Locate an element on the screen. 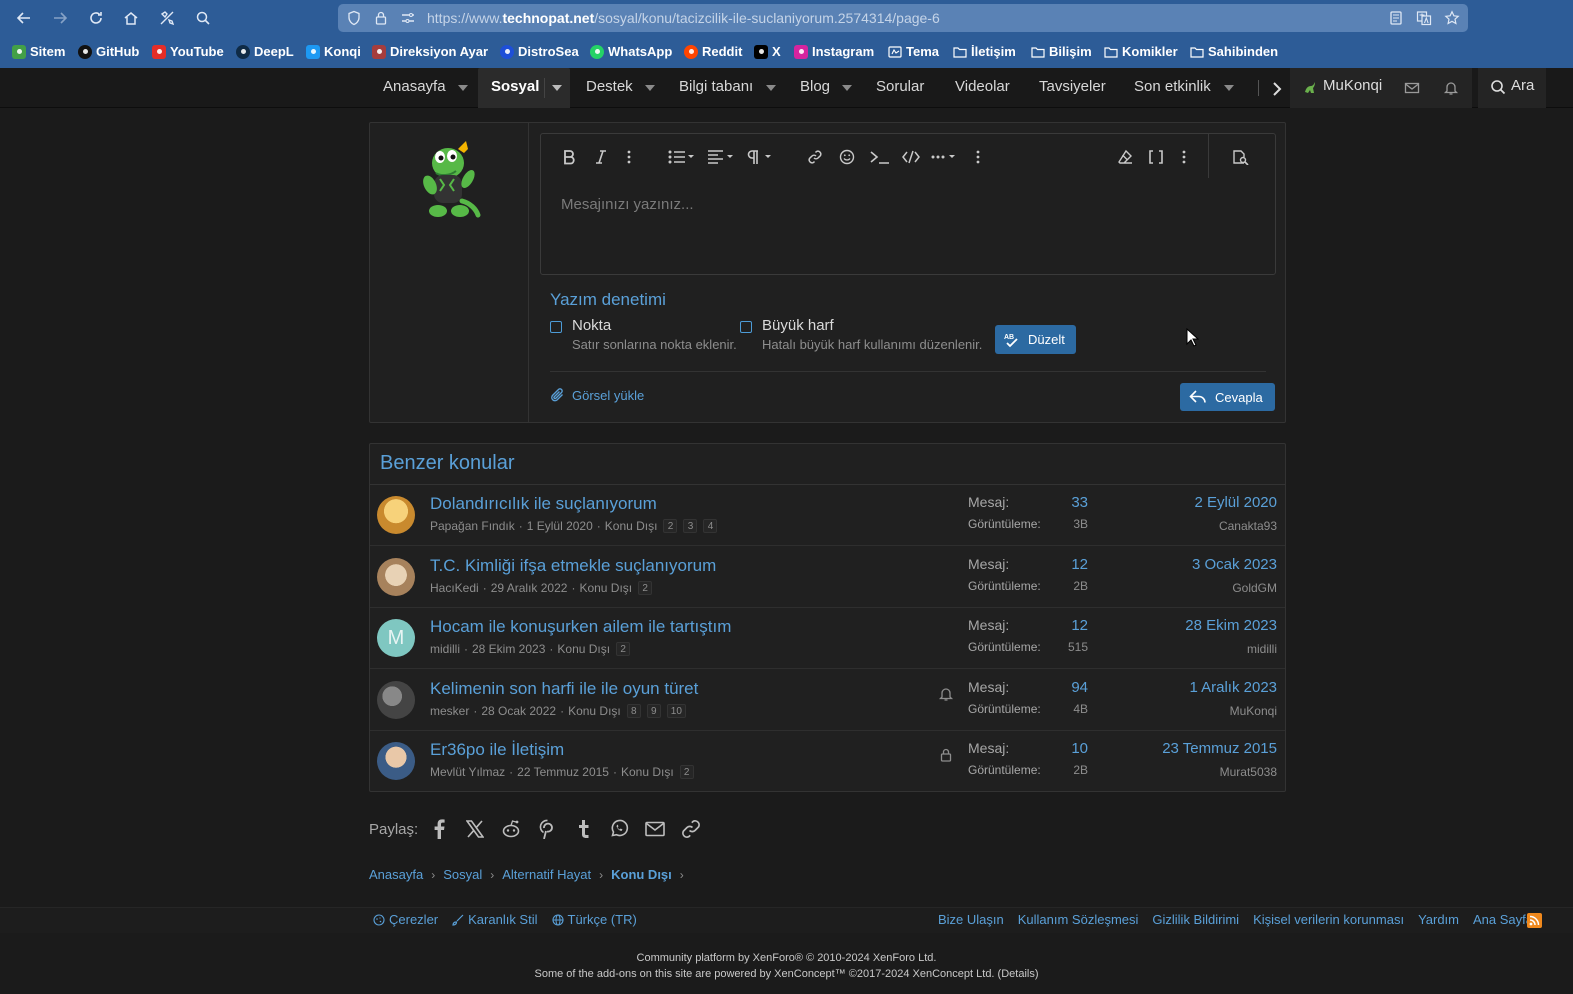 The width and height of the screenshot is (1573, 994). bookmark-7: WhatsApp is located at coordinates (631, 51).